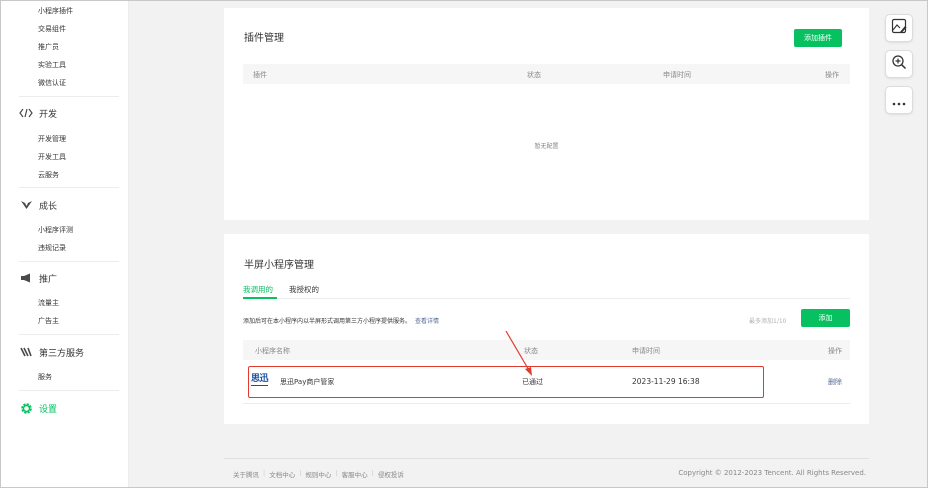 The height and width of the screenshot is (488, 928). I want to click on add-plugin-button: 添加插件, so click(818, 38).